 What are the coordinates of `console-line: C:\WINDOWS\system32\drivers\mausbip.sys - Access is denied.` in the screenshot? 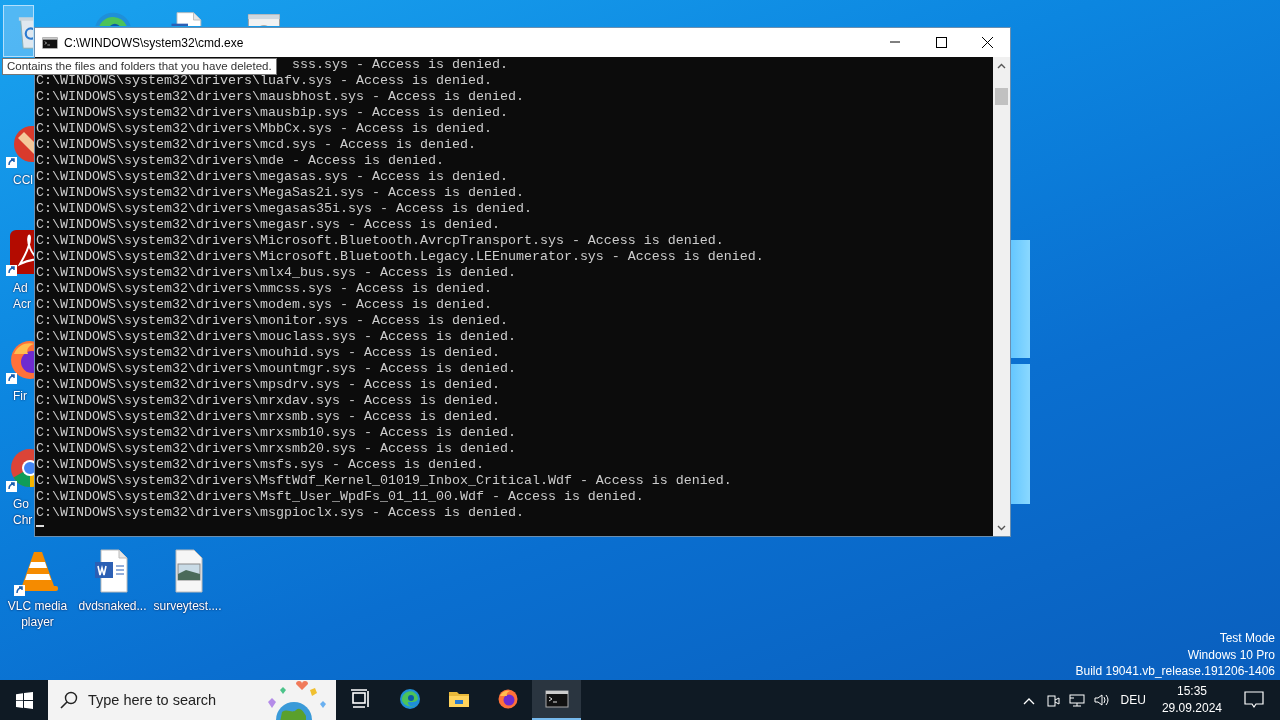 It's located at (272, 113).